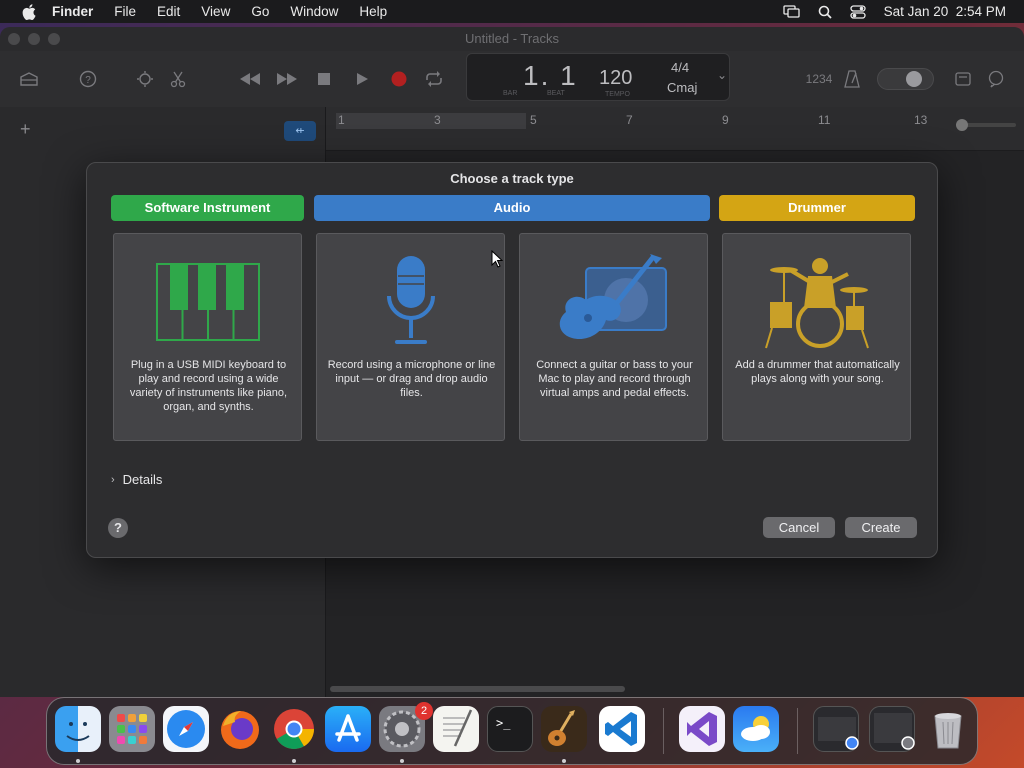 This screenshot has width=1024, height=768. Describe the element at coordinates (399, 79) in the screenshot. I see `record-icon` at that location.